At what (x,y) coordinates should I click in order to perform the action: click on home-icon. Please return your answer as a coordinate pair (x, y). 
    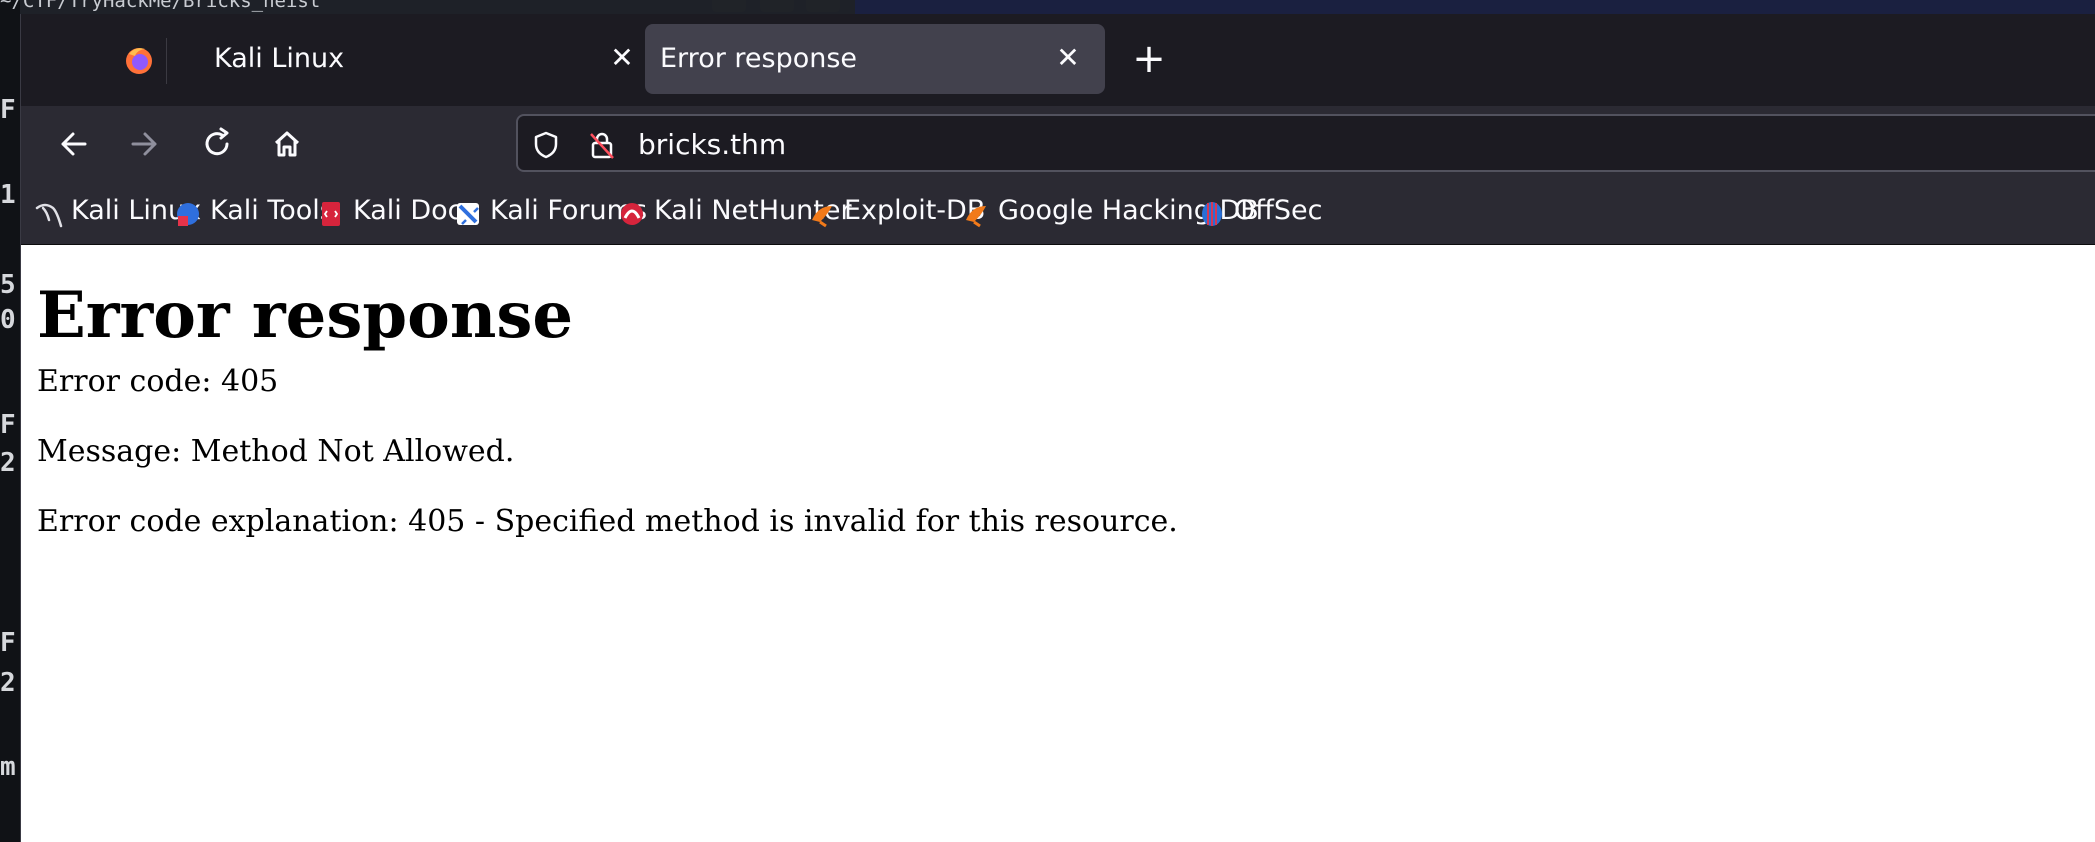
    Looking at the image, I should click on (287, 144).